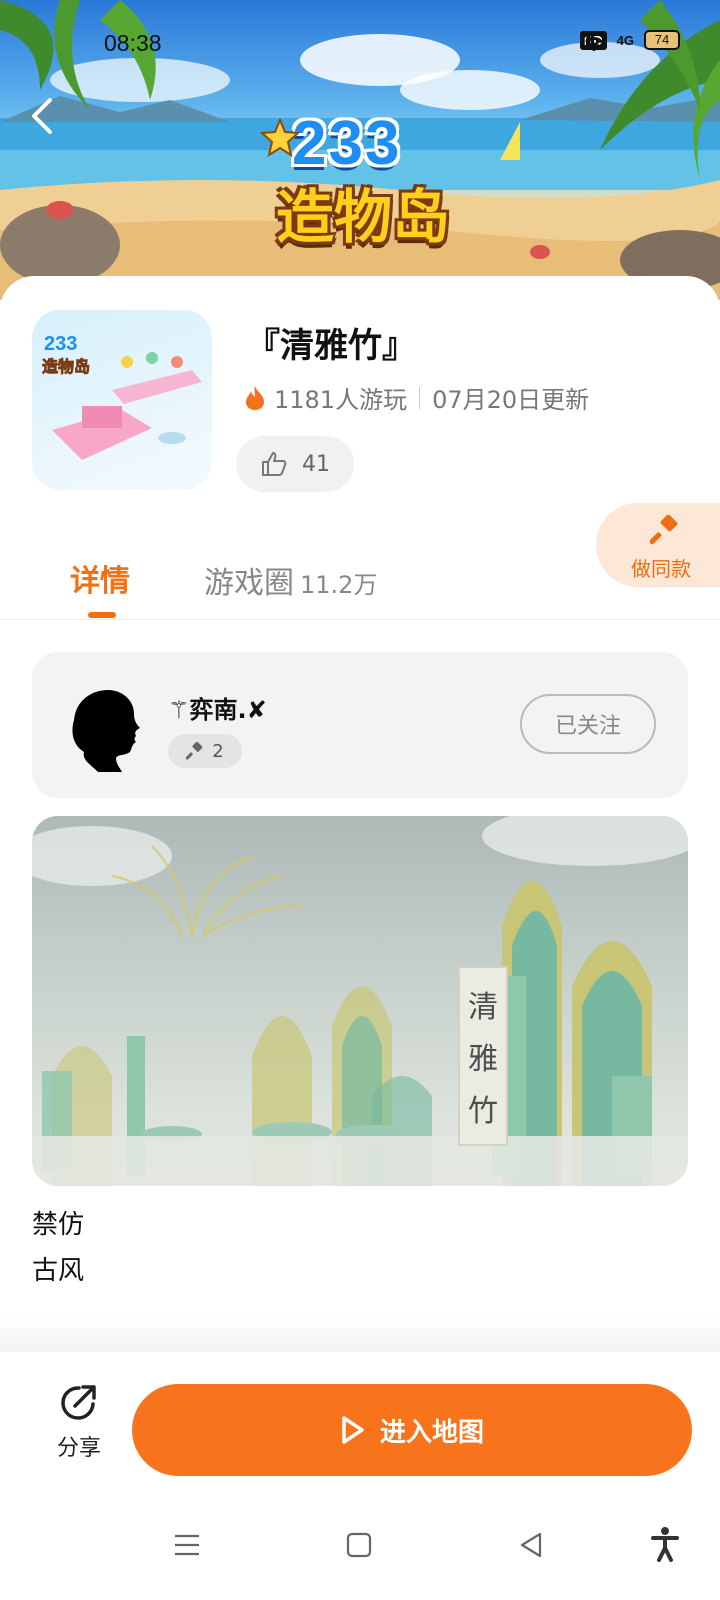 Image resolution: width=720 pixels, height=1600 pixels. I want to click on bottom-action-bar: 分享 进入地图, so click(360, 1417).